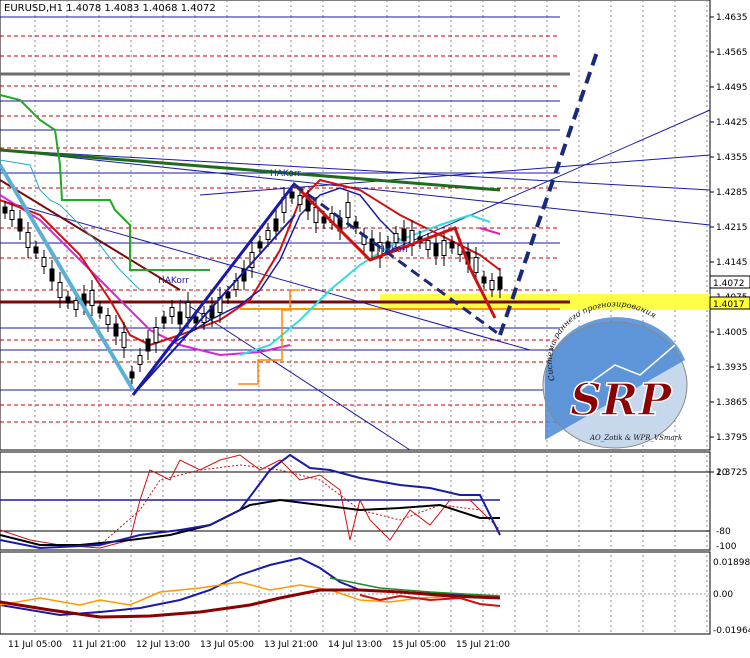 This screenshot has width=750, height=658. I want to click on oscillator2-axis: 0.01898 0.00 -0.01964, so click(731, 597).